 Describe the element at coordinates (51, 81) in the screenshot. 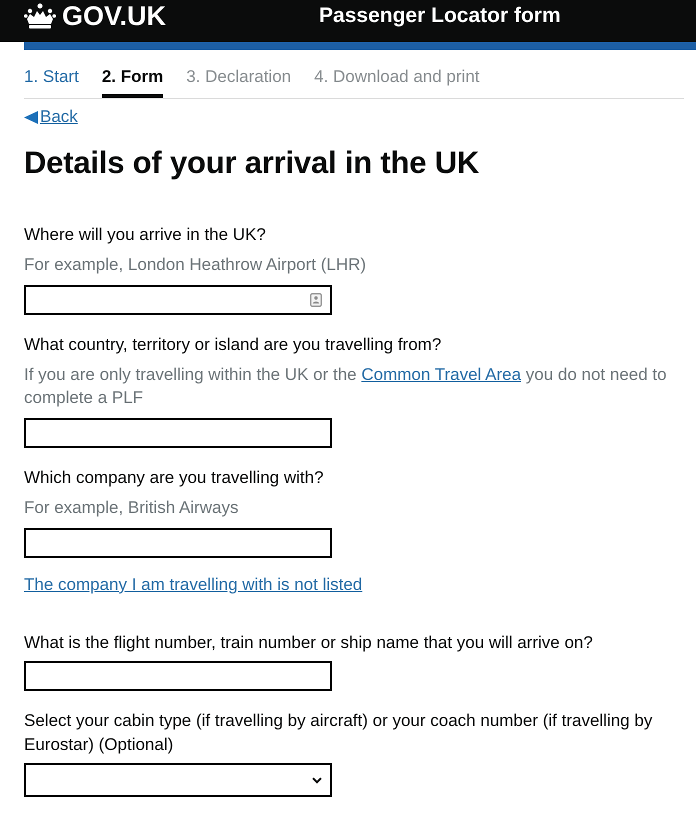

I see `step-link: 1. Start` at that location.